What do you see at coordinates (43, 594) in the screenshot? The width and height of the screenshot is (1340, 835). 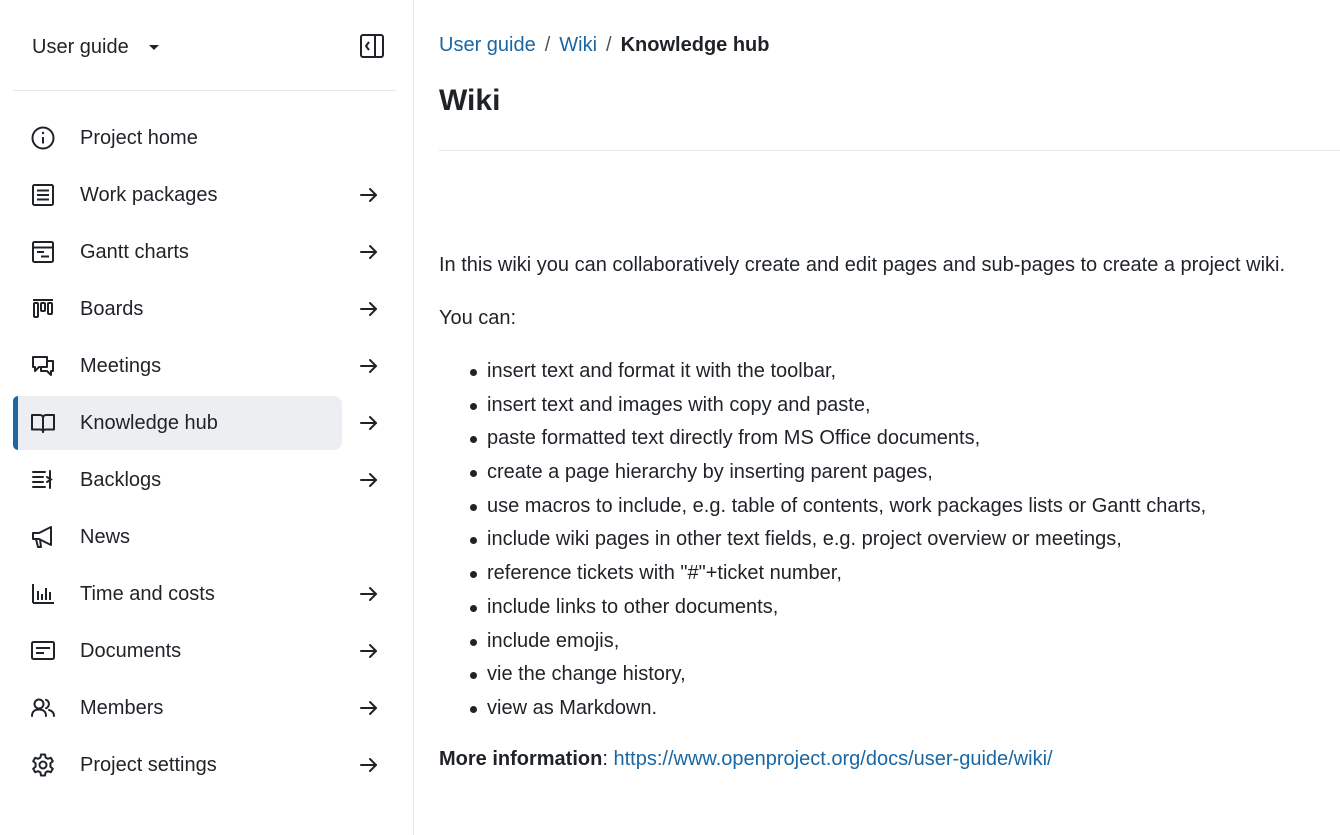 I see `bar-chart-icon` at bounding box center [43, 594].